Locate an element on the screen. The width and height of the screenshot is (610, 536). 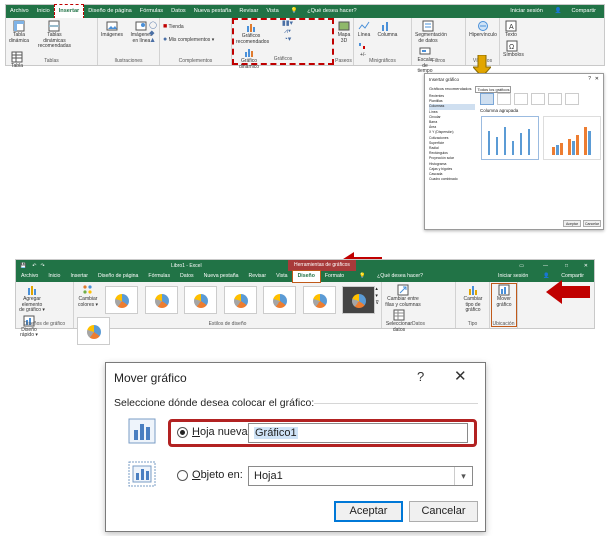
recommended-charts-button: Gráficos recomendados is located at coordinates (252, 32).